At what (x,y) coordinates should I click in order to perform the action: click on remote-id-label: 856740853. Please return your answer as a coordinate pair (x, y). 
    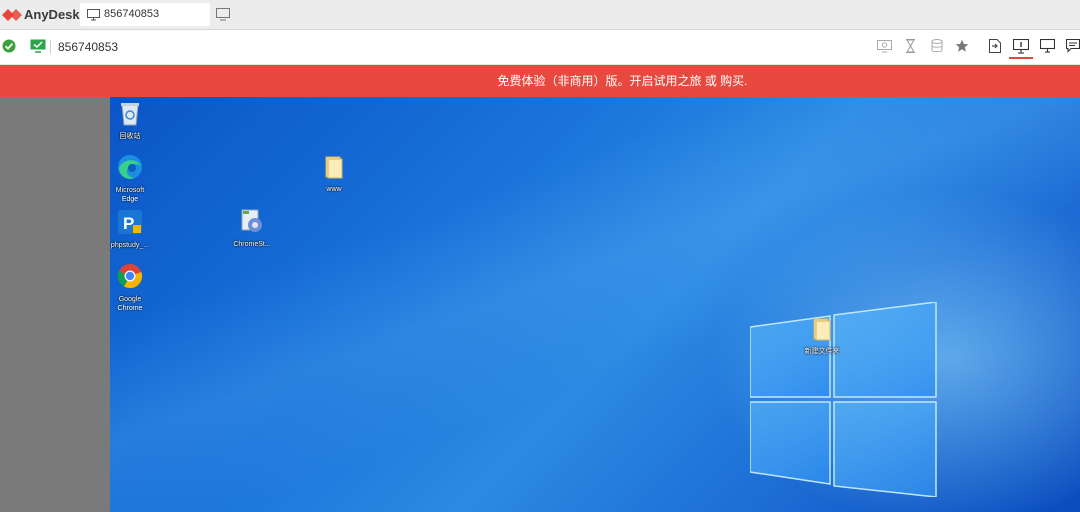
    Looking at the image, I should click on (88, 47).